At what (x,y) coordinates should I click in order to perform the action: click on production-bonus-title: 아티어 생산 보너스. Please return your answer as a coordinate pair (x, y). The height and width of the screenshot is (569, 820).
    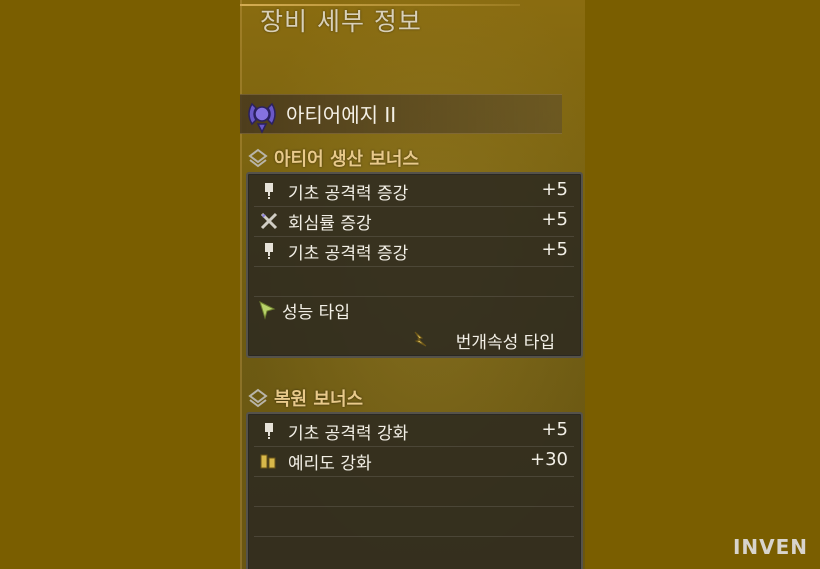
    Looking at the image, I should click on (347, 159).